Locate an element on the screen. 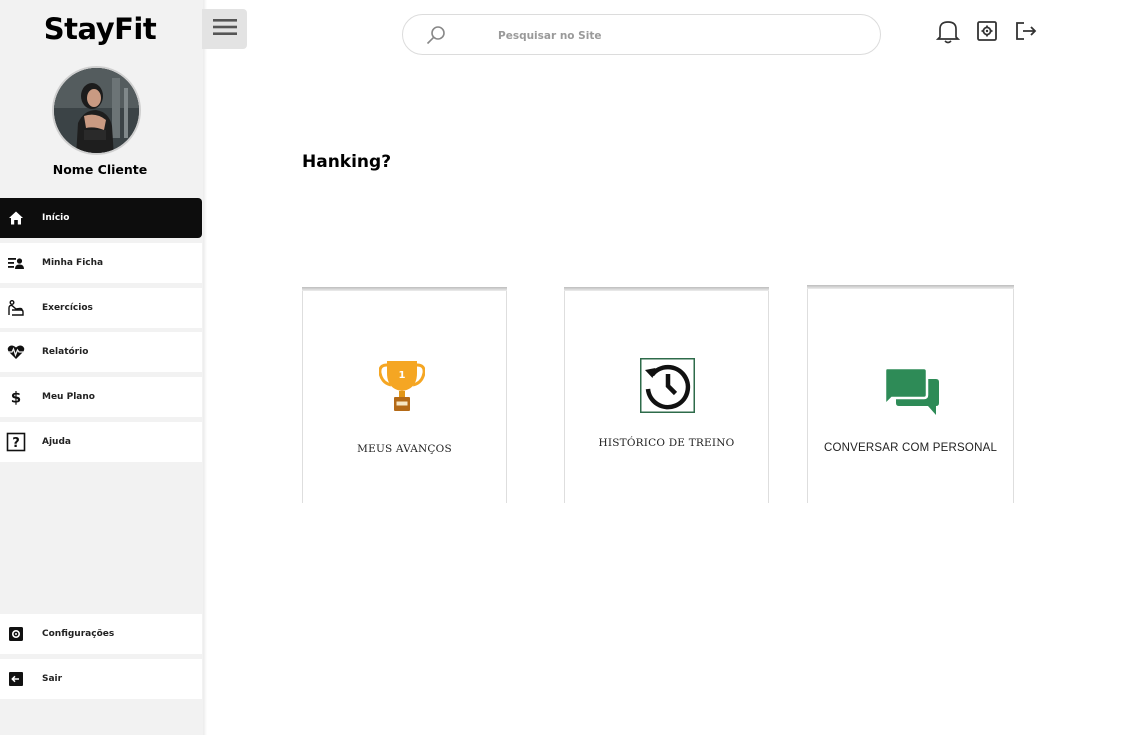 Image resolution: width=1141 pixels, height=735 pixels. sidebar-shadow is located at coordinates (205, 367).